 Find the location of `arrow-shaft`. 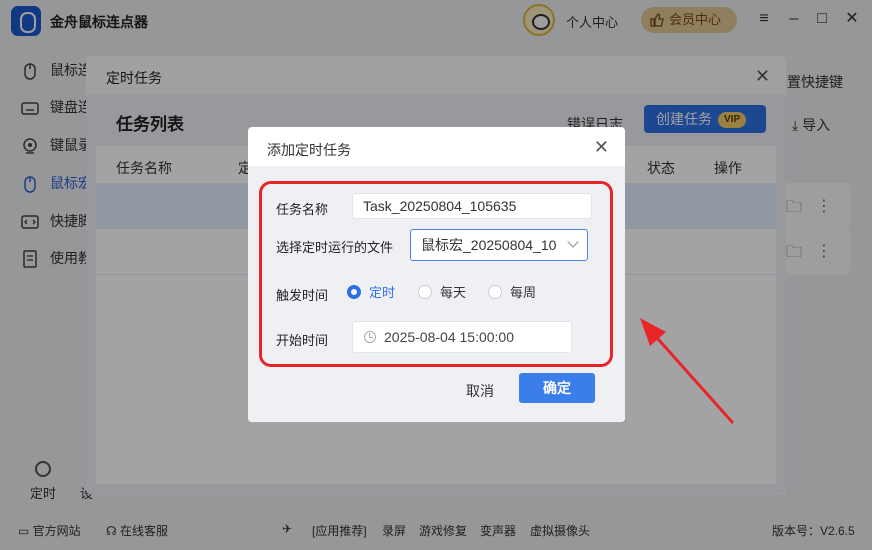

arrow-shaft is located at coordinates (691, 376).